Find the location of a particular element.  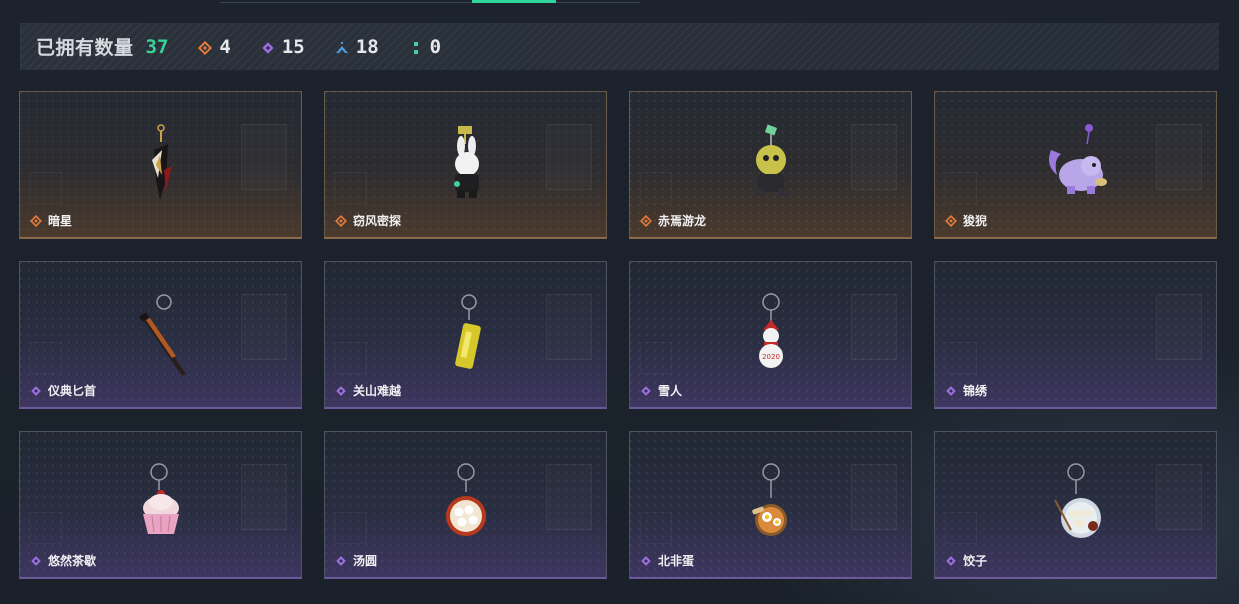

purple-beast-charm-image is located at coordinates (1076, 167).